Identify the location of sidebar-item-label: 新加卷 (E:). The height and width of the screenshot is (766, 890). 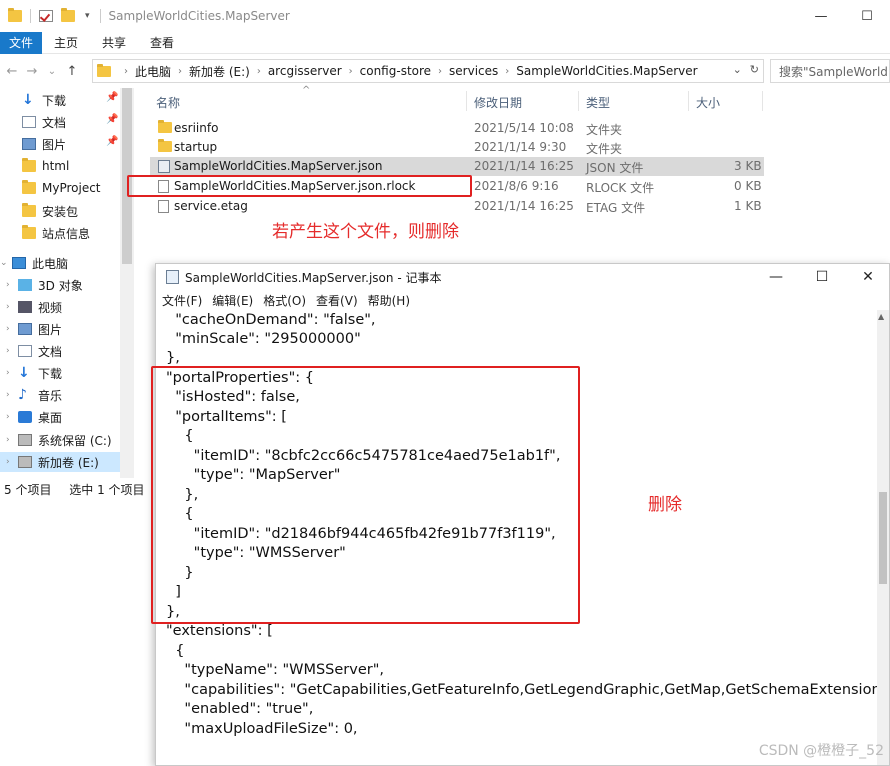
(68, 462).